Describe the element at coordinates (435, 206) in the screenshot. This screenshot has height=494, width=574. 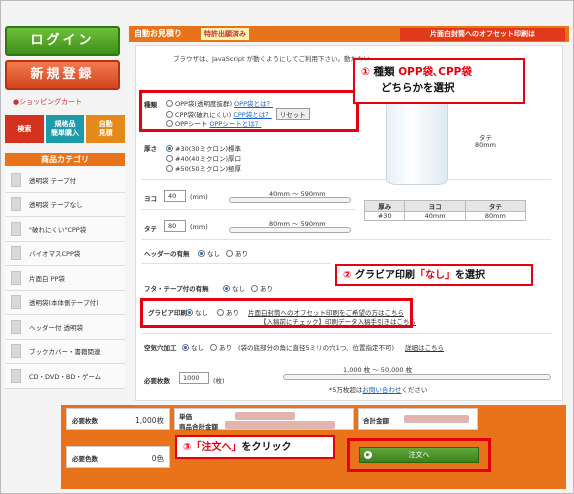
I see `table-header: ヨコ` at that location.